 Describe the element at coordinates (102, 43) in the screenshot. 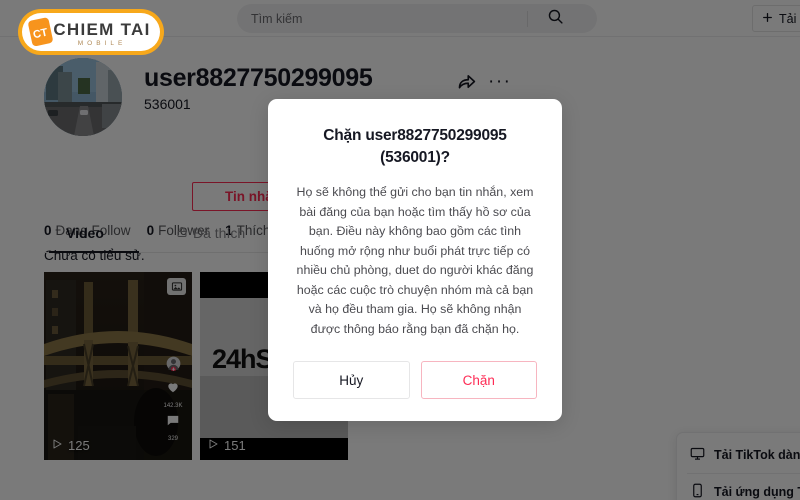

I see `logo-subtitle: MOBILE` at that location.